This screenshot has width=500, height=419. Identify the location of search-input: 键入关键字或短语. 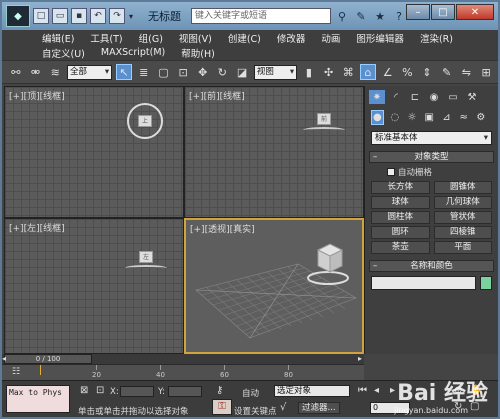
(261, 16).